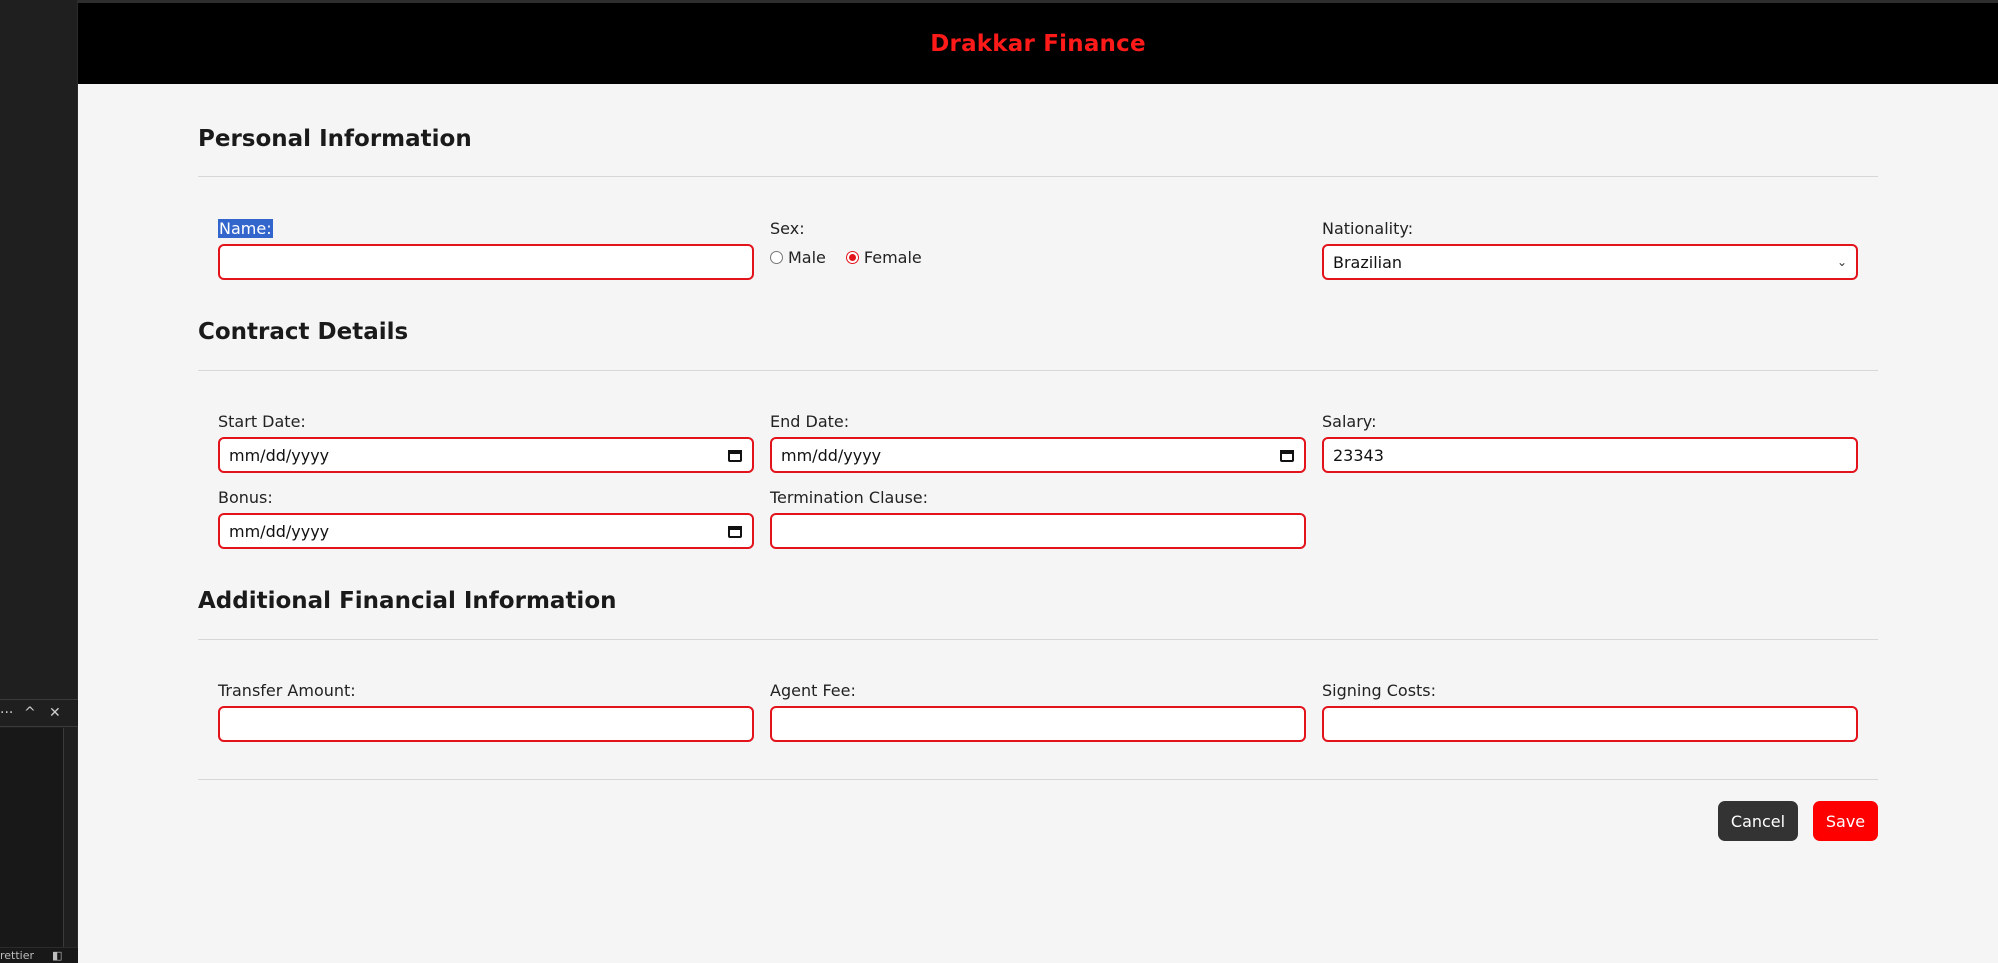  I want to click on app-header: Drakkar Finance, so click(1038, 43).